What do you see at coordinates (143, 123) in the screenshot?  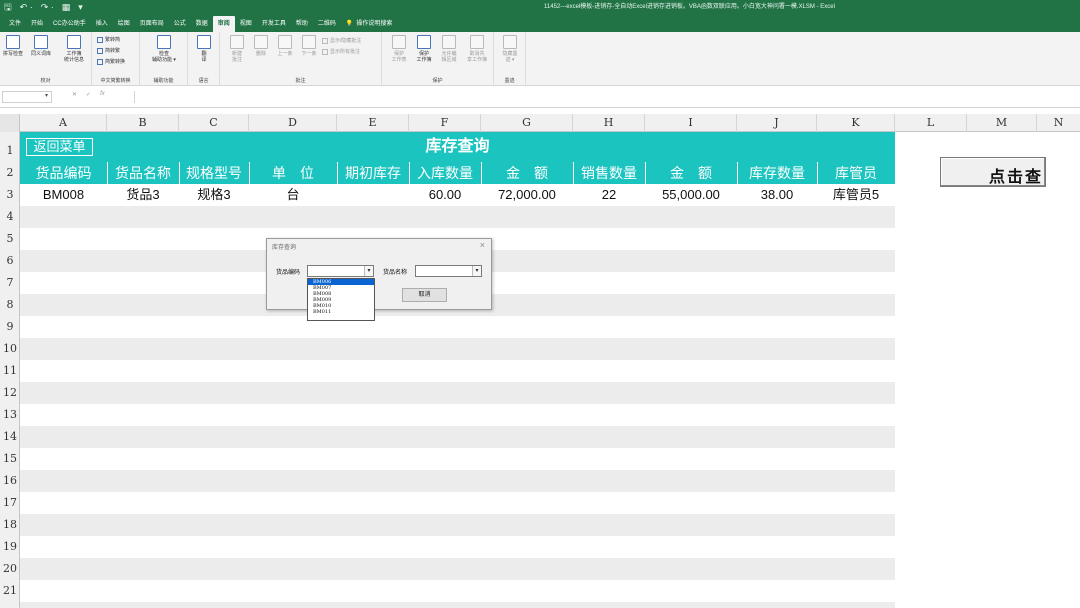 I see `column-header-b: B` at bounding box center [143, 123].